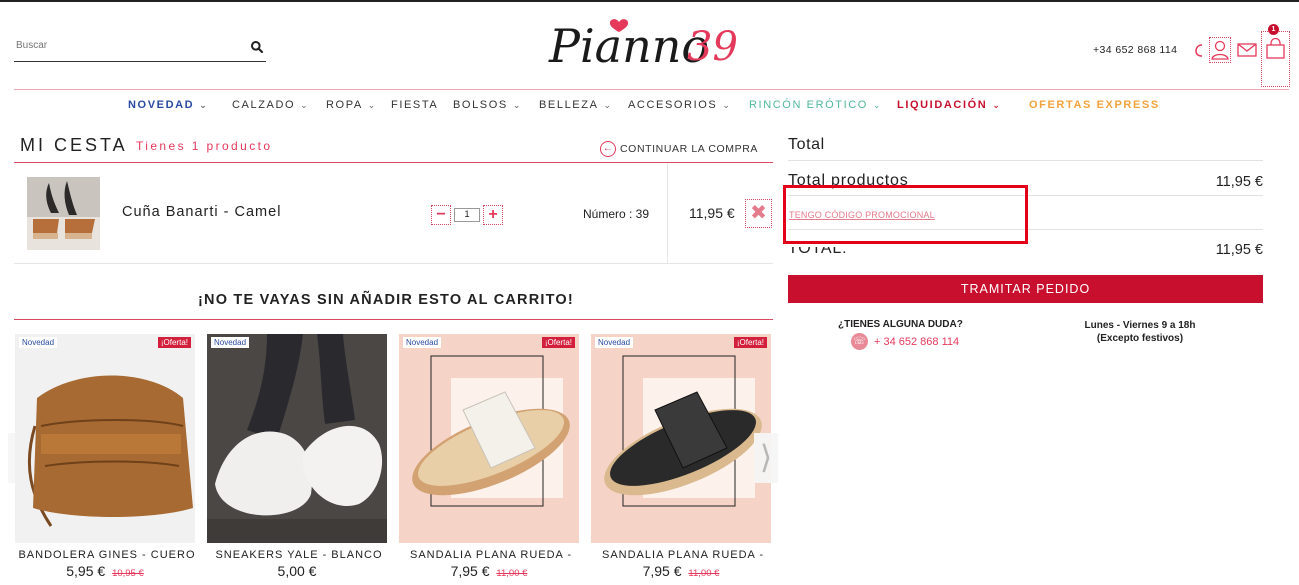 The width and height of the screenshot is (1299, 585). Describe the element at coordinates (1239, 250) in the screenshot. I see `summary-total-value: 11,95 €` at that location.